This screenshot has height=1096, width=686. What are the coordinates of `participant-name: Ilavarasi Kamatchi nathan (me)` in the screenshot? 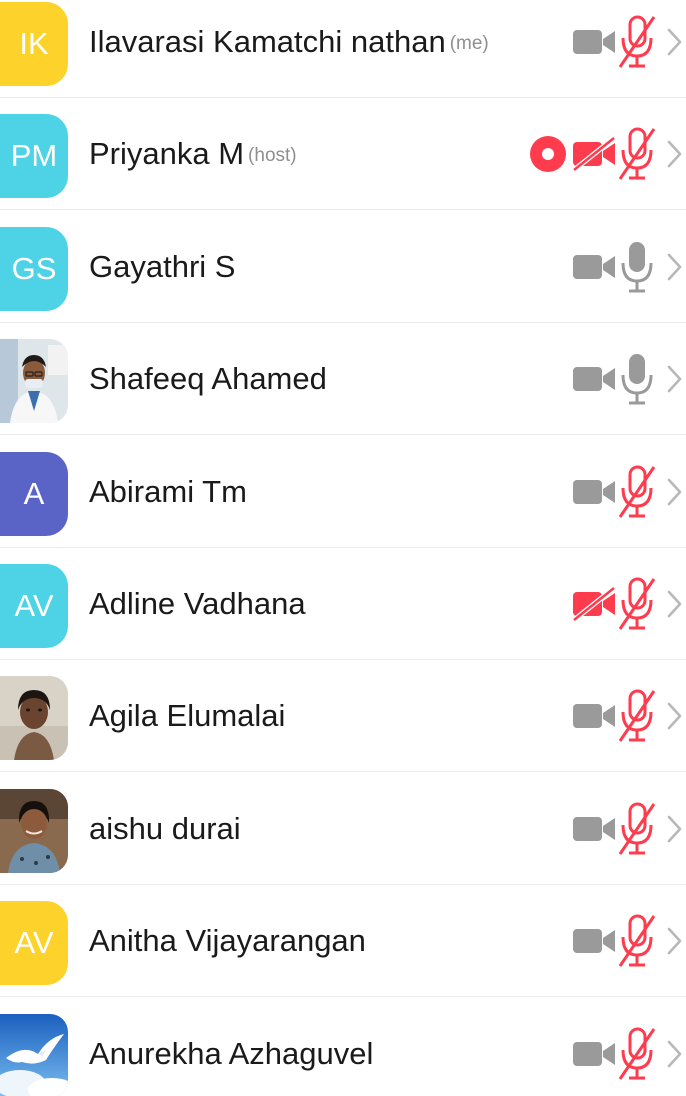 It's located at (289, 42).